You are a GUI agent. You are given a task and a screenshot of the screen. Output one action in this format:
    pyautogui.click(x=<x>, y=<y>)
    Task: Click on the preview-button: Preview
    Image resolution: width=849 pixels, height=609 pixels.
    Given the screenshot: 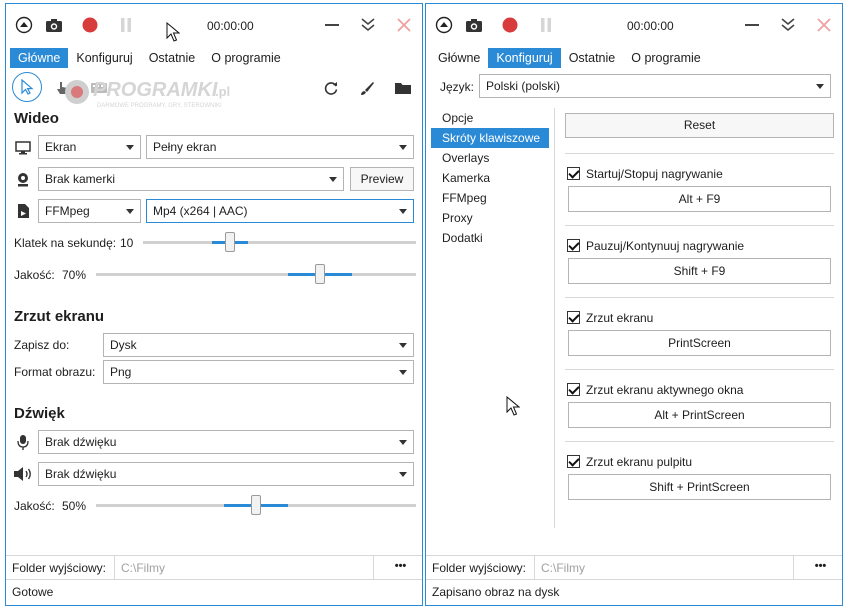 What is the action you would take?
    pyautogui.click(x=382, y=179)
    